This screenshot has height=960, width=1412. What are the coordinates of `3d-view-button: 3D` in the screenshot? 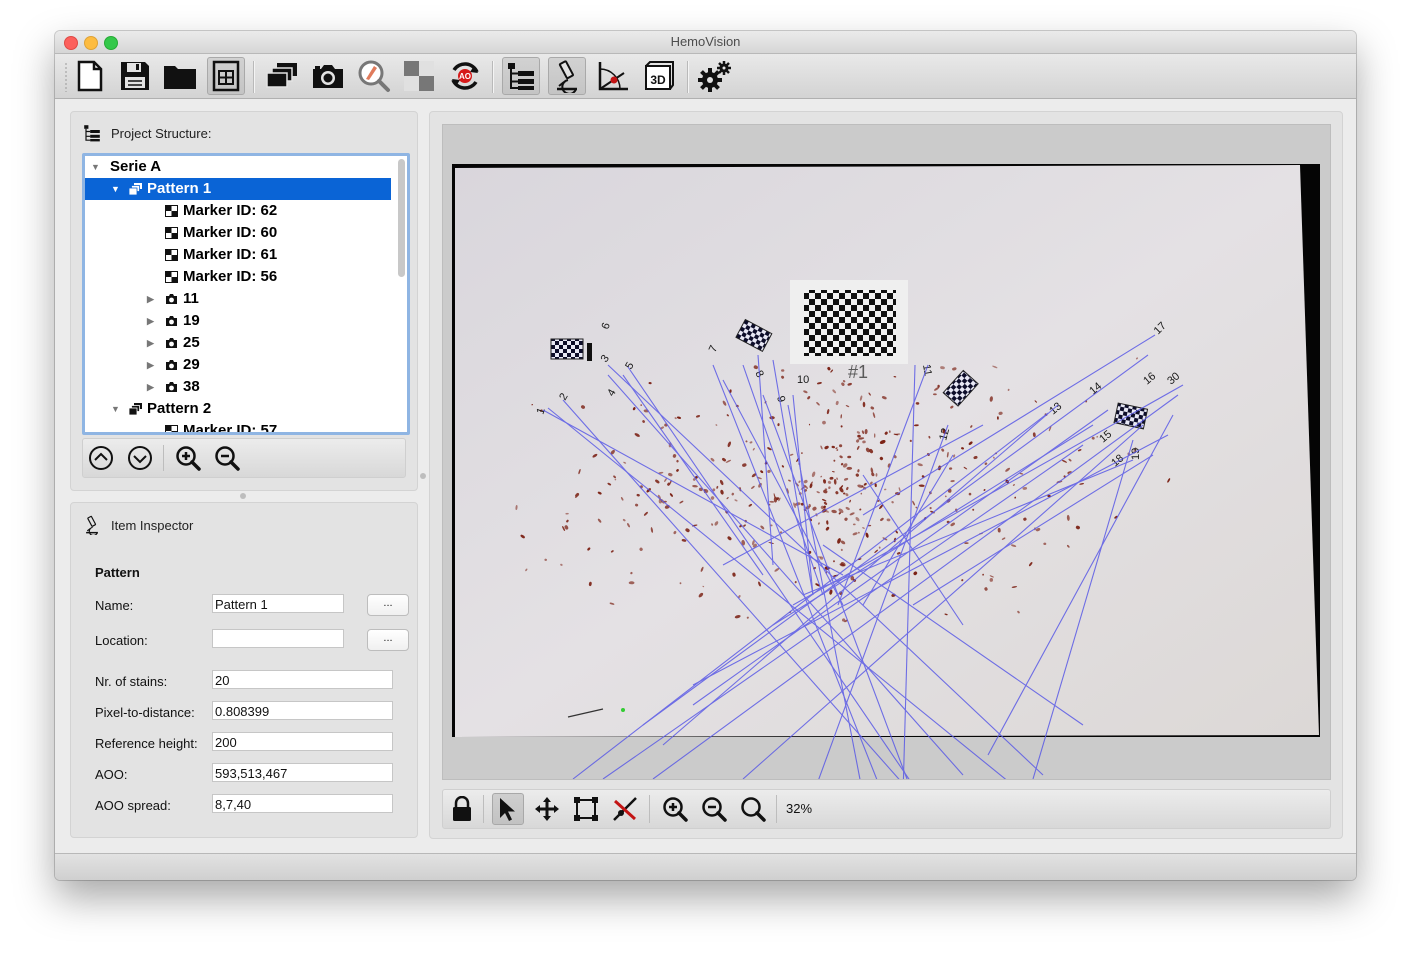 It's located at (659, 76).